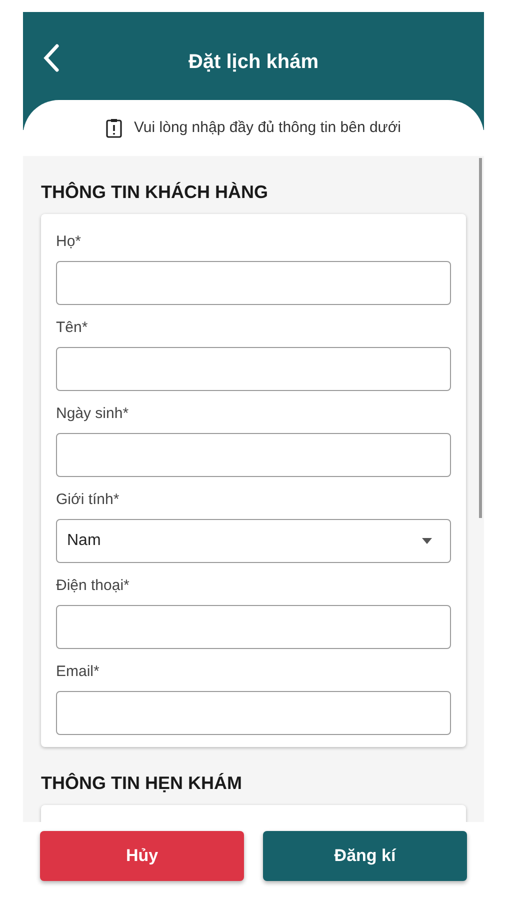  Describe the element at coordinates (253, 541) in the screenshot. I see `gender-select: Nam` at that location.